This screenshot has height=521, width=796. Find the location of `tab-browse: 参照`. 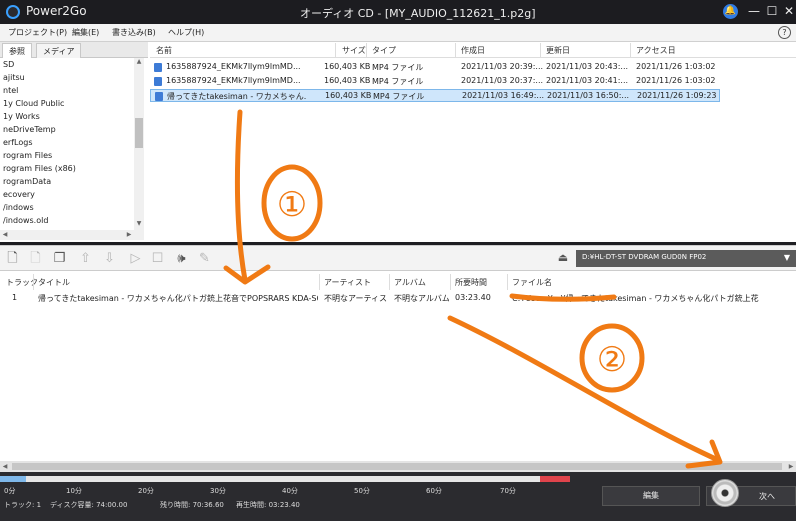

tab-browse: 参照 is located at coordinates (17, 50).